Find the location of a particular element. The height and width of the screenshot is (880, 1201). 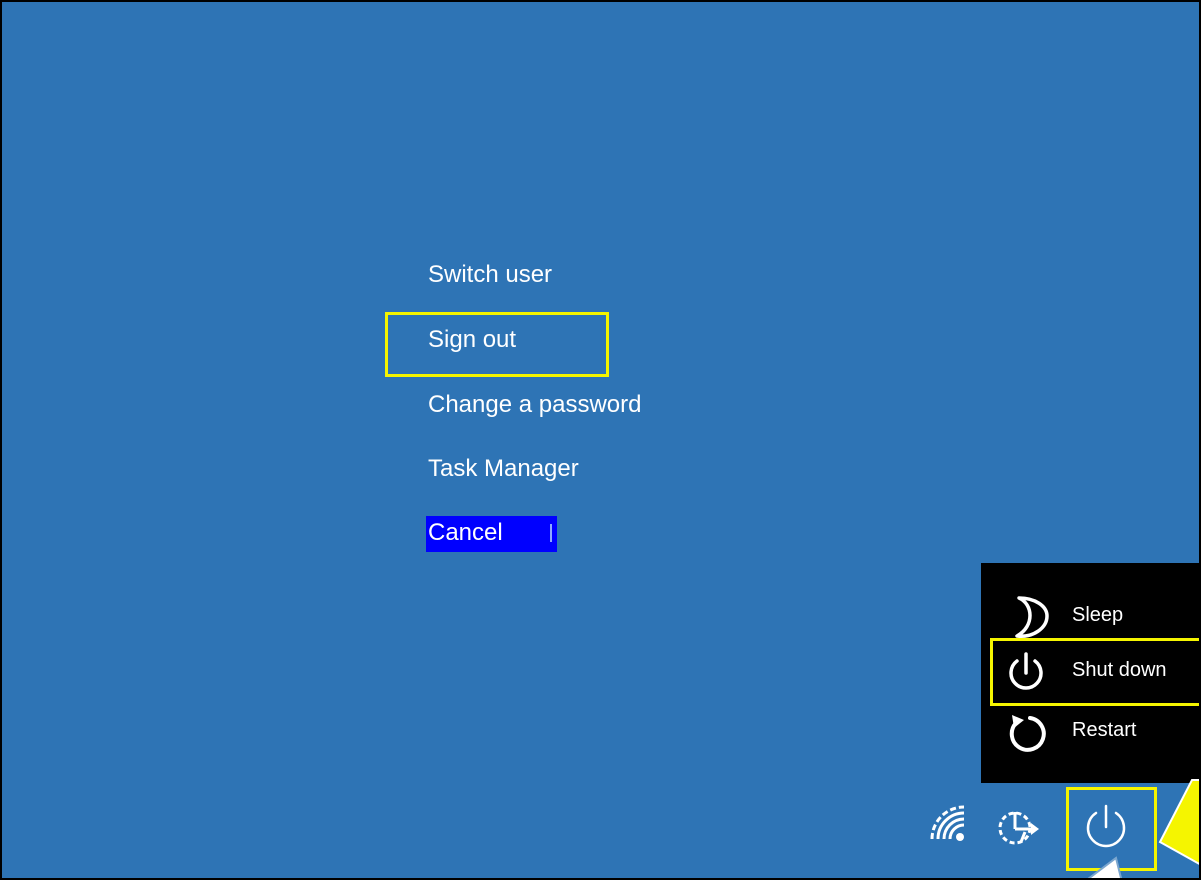

change-password-option: Change a password is located at coordinates (534, 405).